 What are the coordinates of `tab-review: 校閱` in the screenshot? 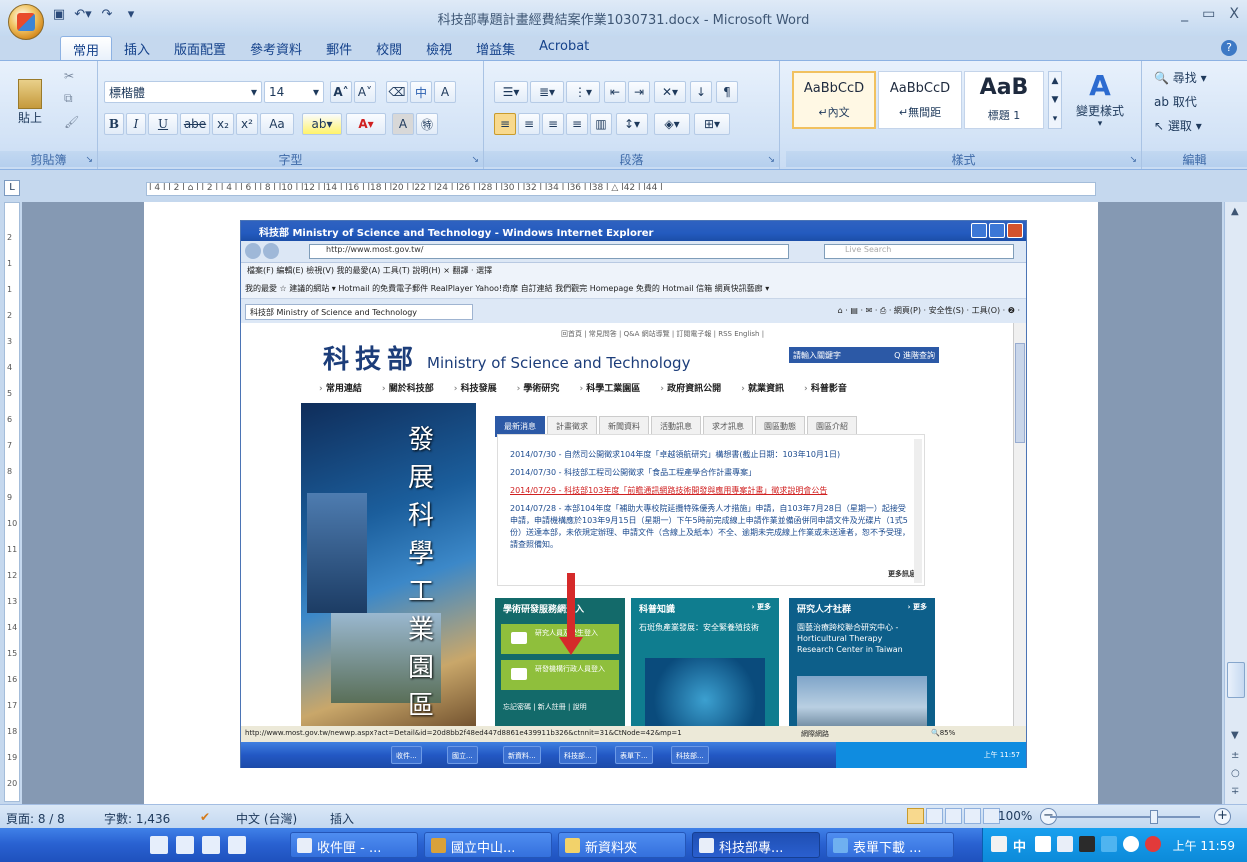 It's located at (389, 48).